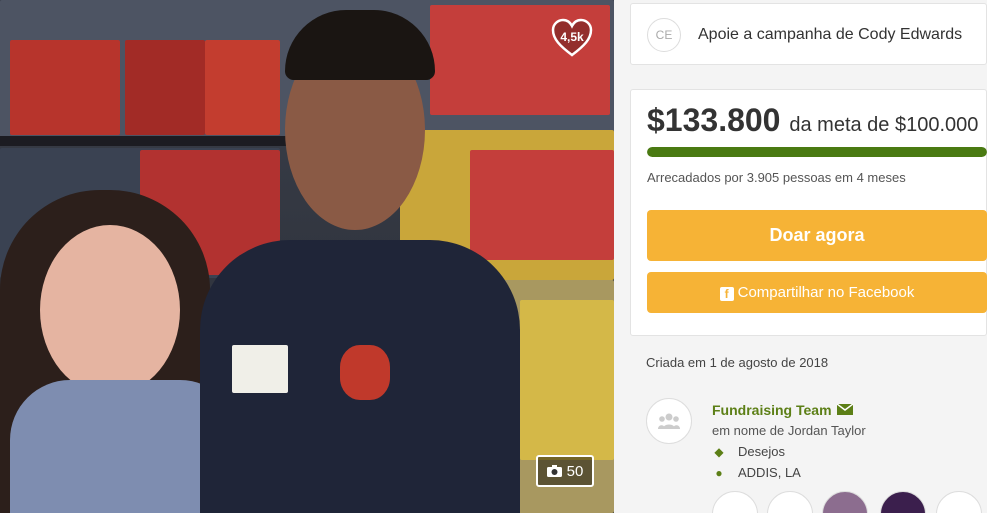  I want to click on organizer-behalf: em nome de Jordan Taylor, so click(789, 430).